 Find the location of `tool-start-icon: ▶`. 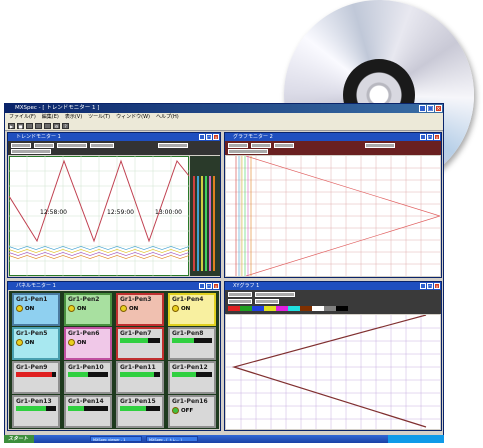

tool-start-icon: ▶ is located at coordinates (11, 125).